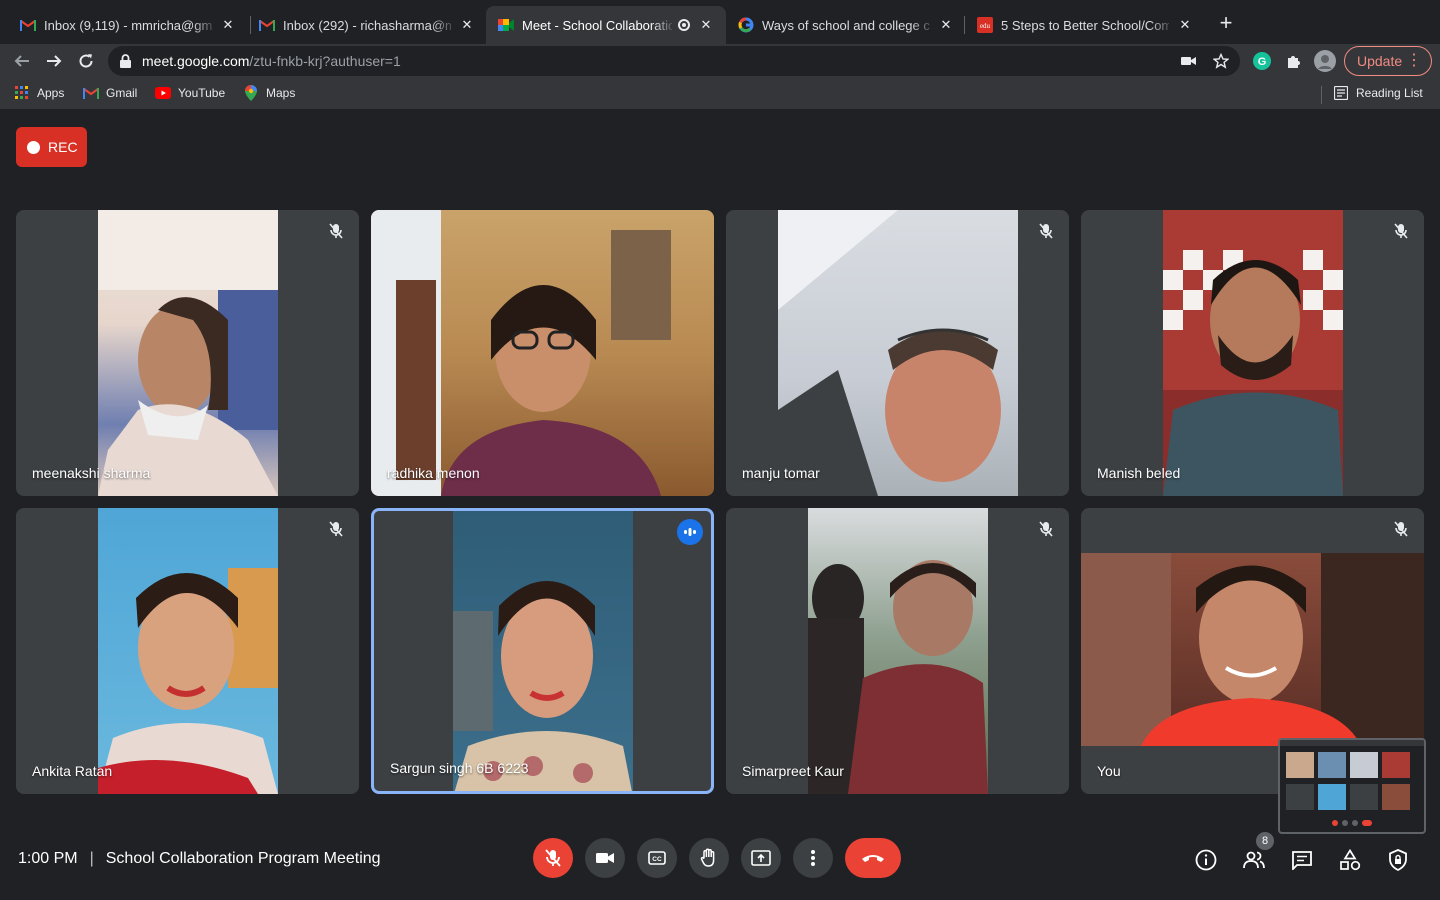 The height and width of the screenshot is (900, 1440). I want to click on participant-tile-manish-beled: Manish beled, so click(1252, 353).